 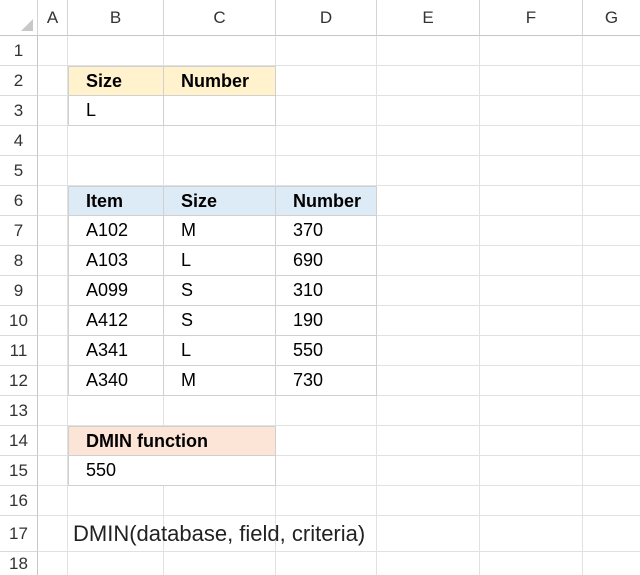 I want to click on cell-b17-syntax-note: DMIN(database, field, criteria), so click(x=219, y=534).